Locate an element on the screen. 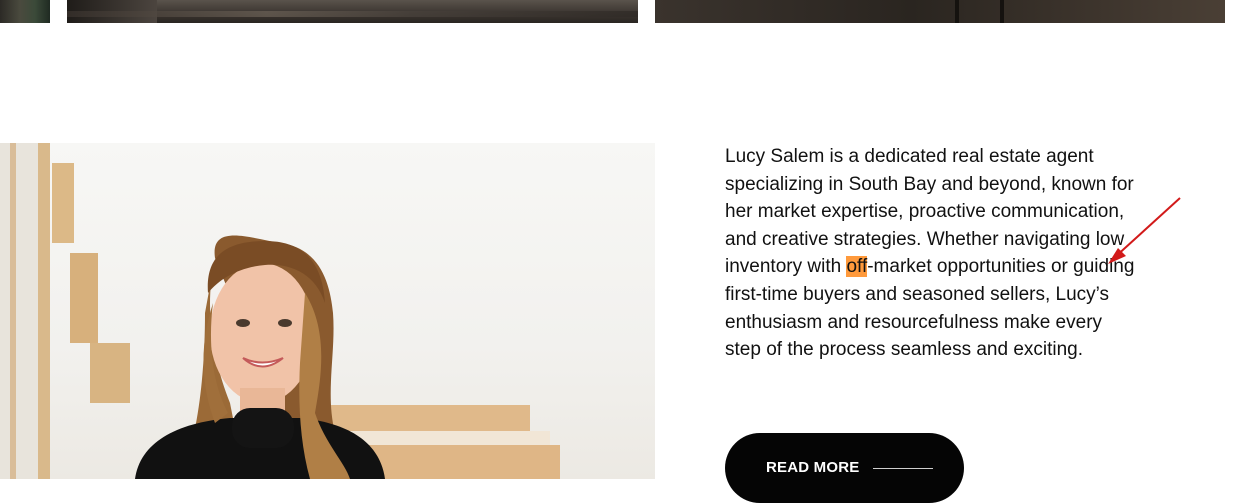 The image size is (1240, 503). highlighted-word: off is located at coordinates (857, 267).